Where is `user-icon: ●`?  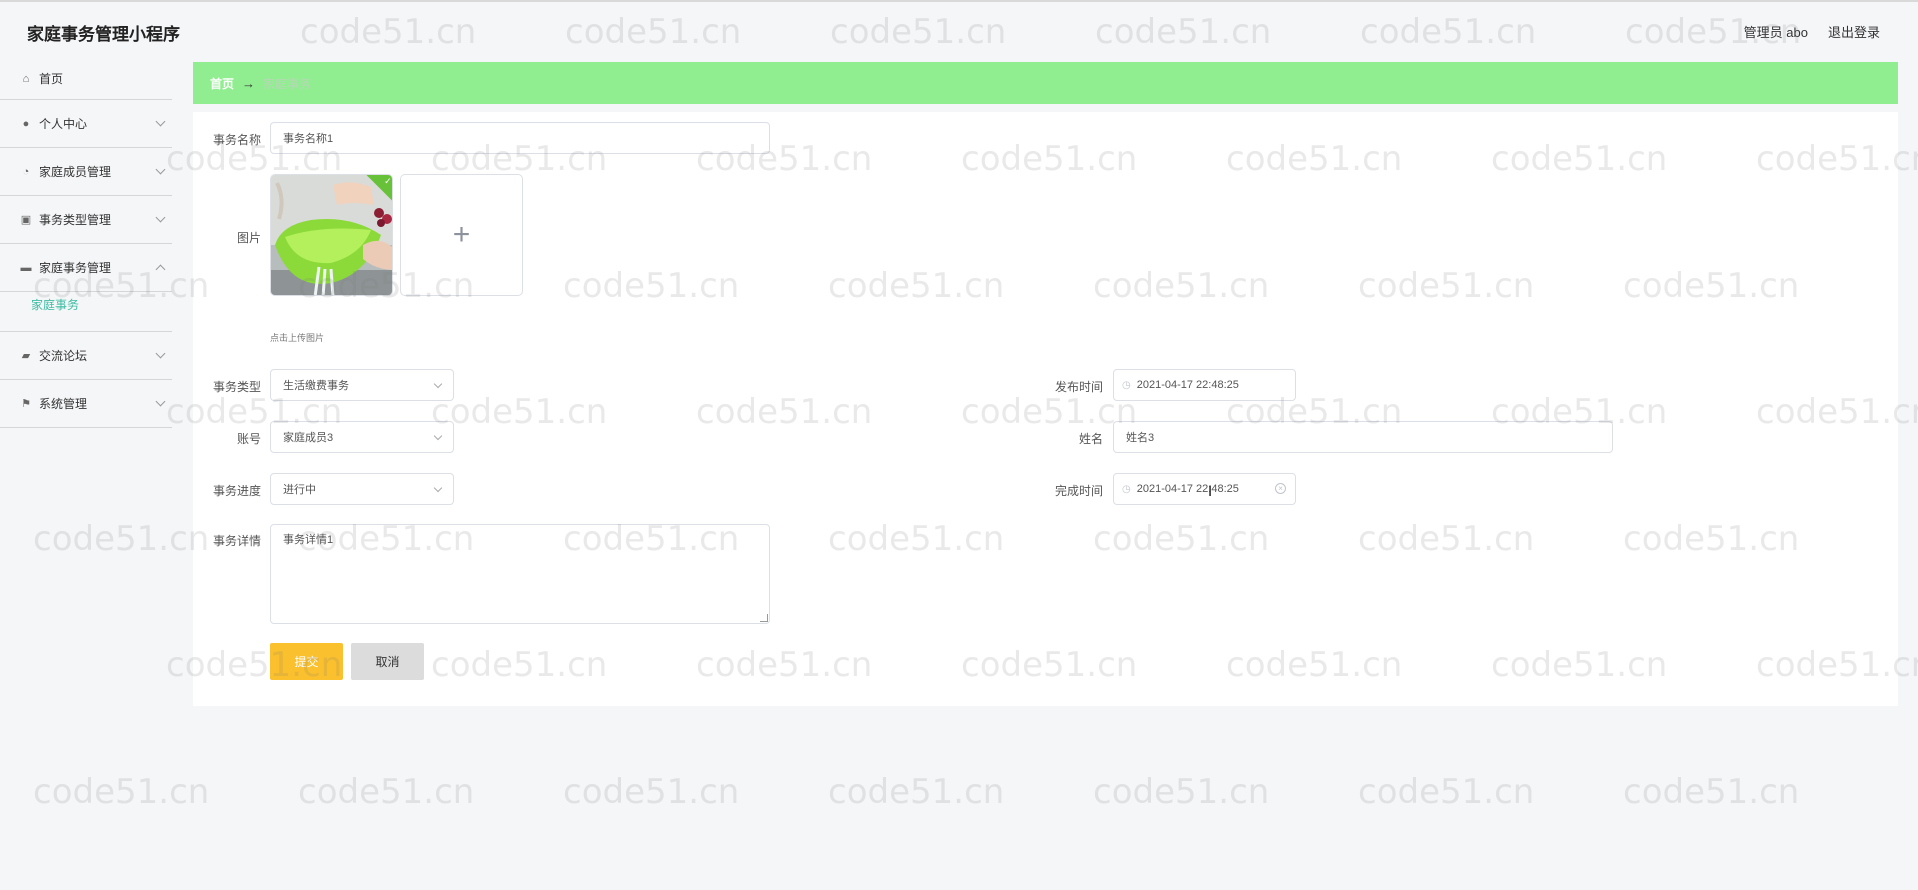 user-icon: ● is located at coordinates (26, 123).